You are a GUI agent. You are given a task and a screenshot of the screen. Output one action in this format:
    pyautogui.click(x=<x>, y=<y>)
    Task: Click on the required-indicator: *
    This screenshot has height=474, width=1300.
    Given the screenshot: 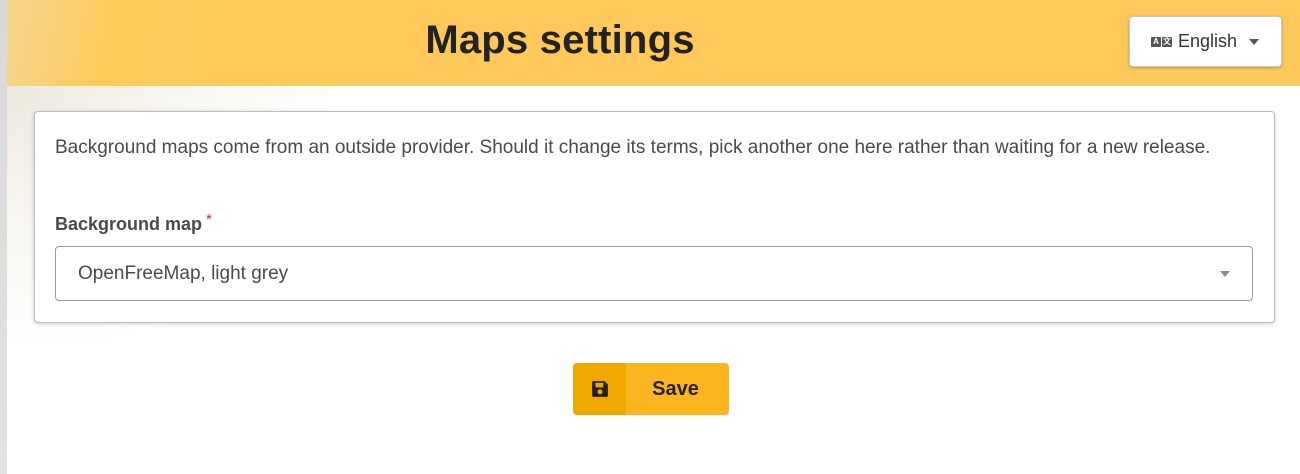 What is the action you would take?
    pyautogui.click(x=209, y=219)
    